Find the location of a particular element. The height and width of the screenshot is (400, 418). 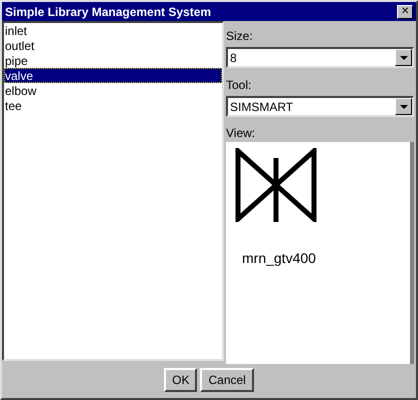

tool-dropdown: SIMSMART is located at coordinates (320, 106).